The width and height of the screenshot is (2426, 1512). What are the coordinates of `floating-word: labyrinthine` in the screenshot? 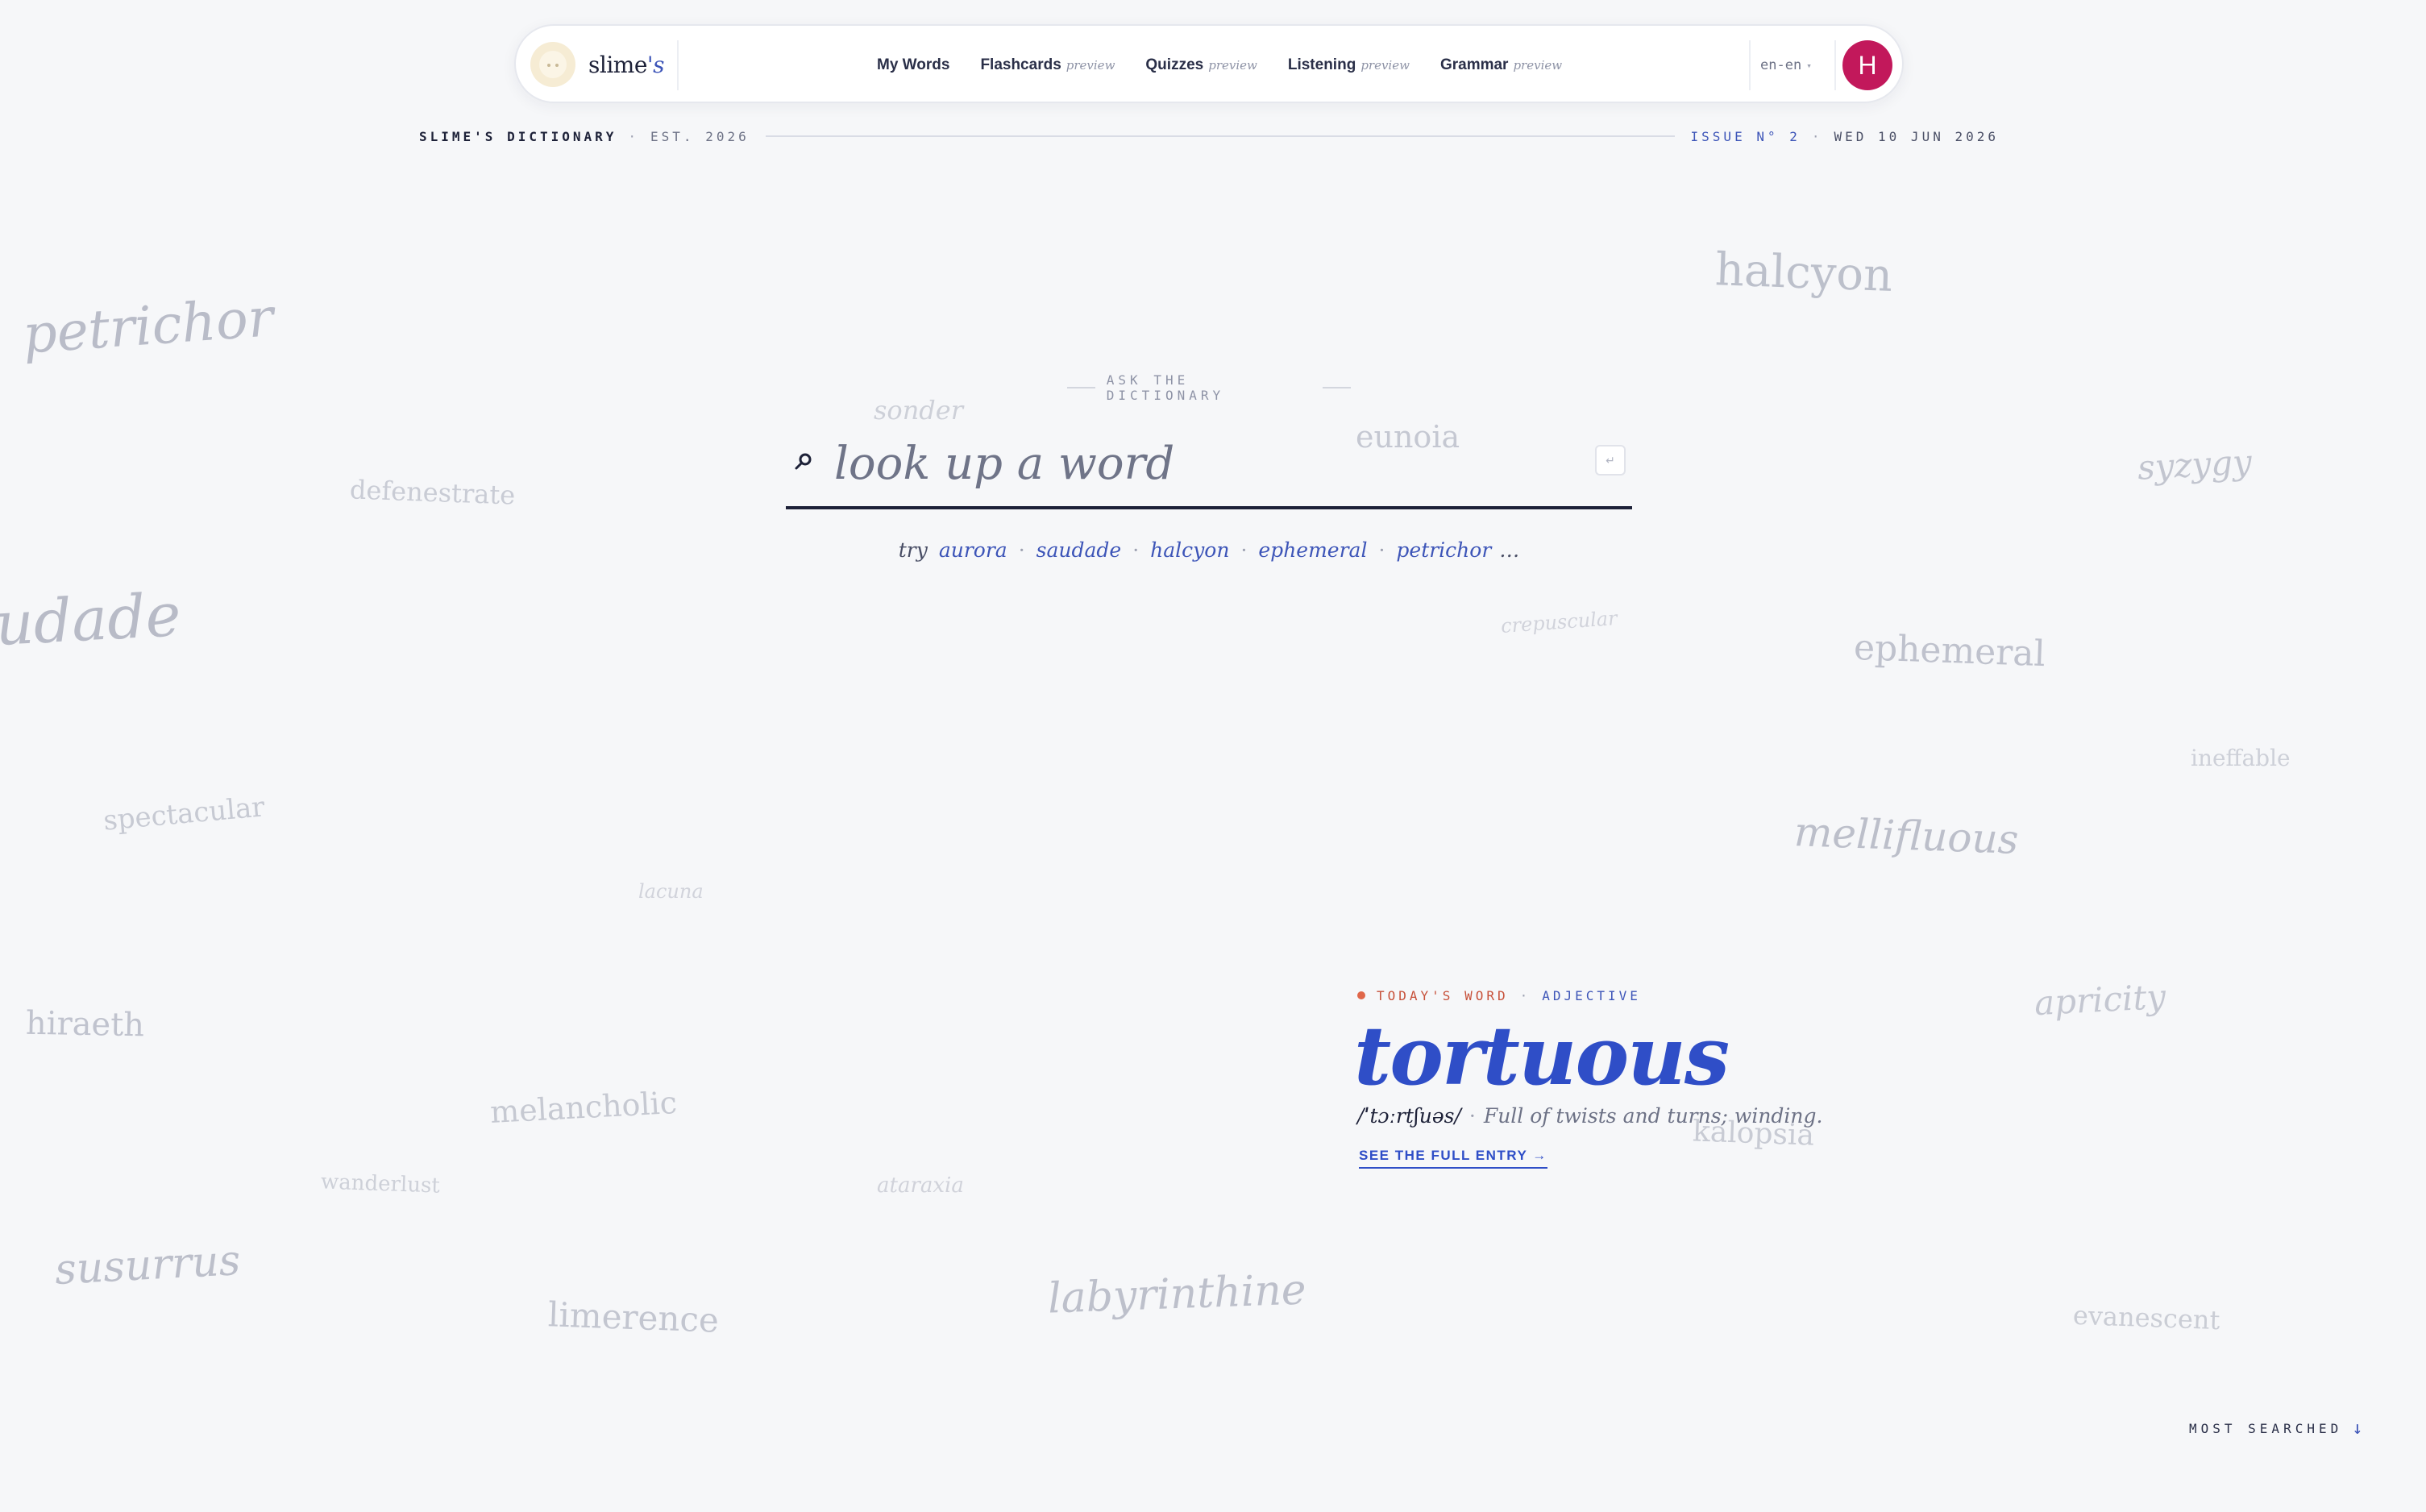 It's located at (1177, 1294).